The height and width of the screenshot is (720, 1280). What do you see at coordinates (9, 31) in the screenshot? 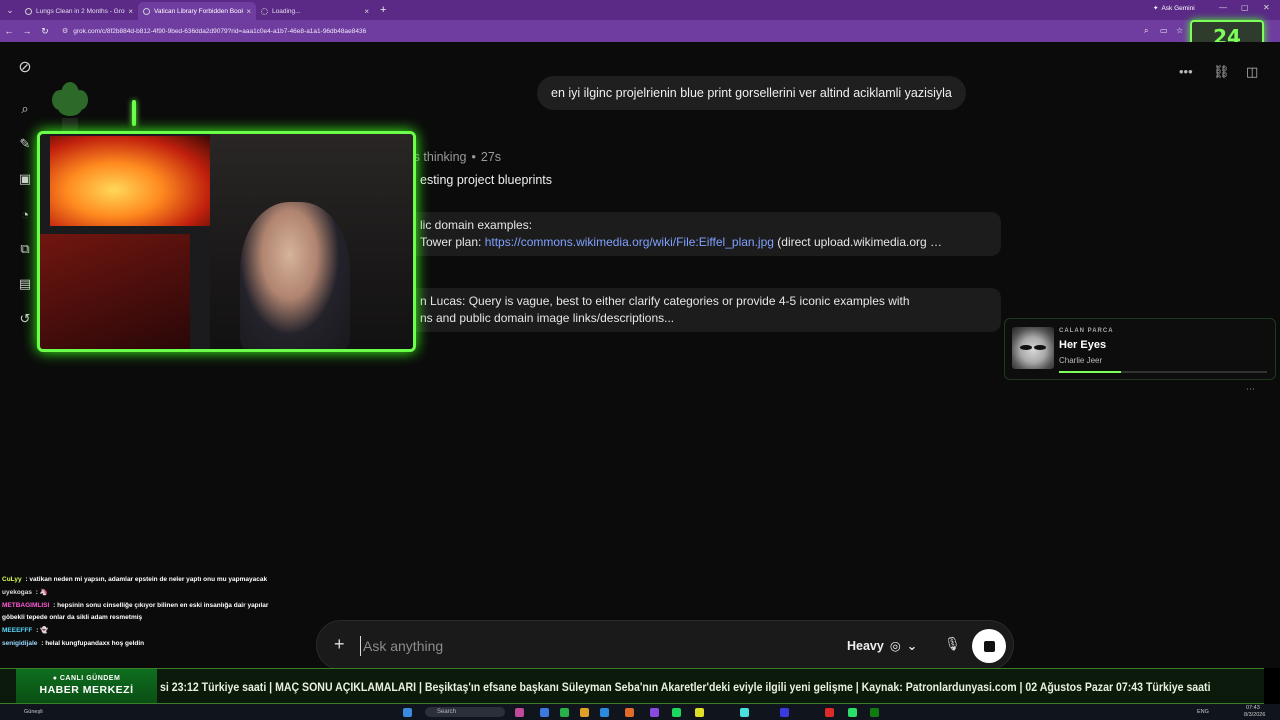
I see `back-icon: ←` at bounding box center [9, 31].